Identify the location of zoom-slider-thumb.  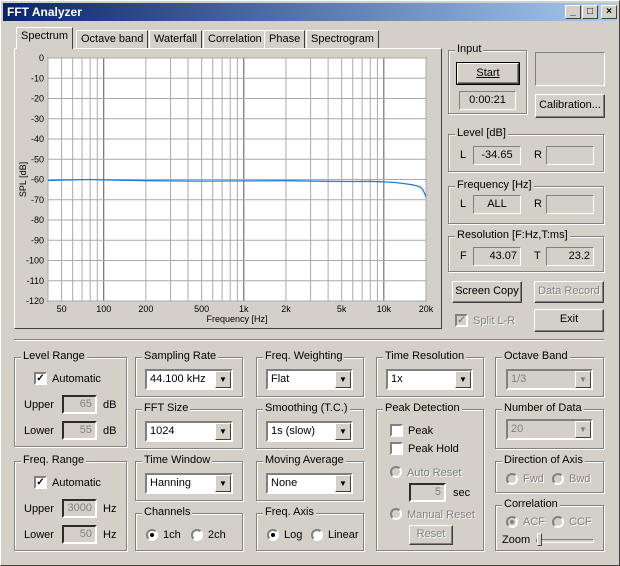
(539, 539).